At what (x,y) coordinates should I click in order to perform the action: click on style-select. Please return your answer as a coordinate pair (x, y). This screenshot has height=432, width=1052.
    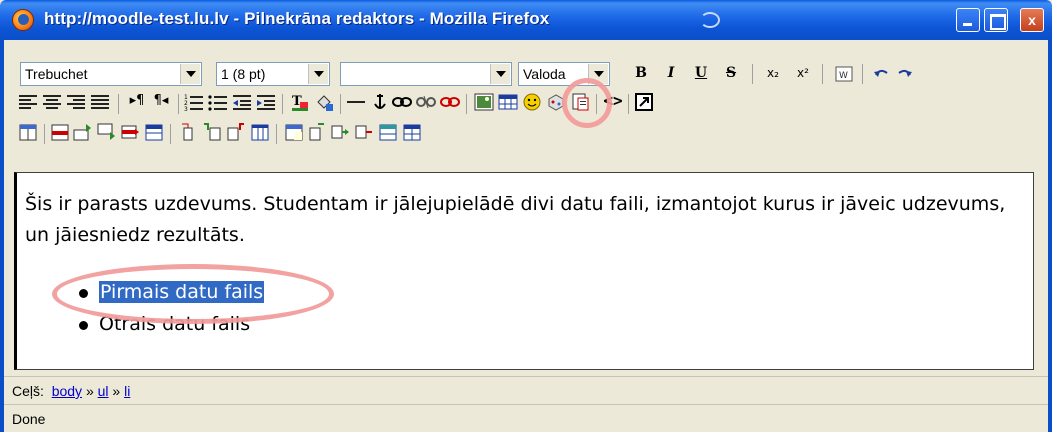
    Looking at the image, I should click on (426, 74).